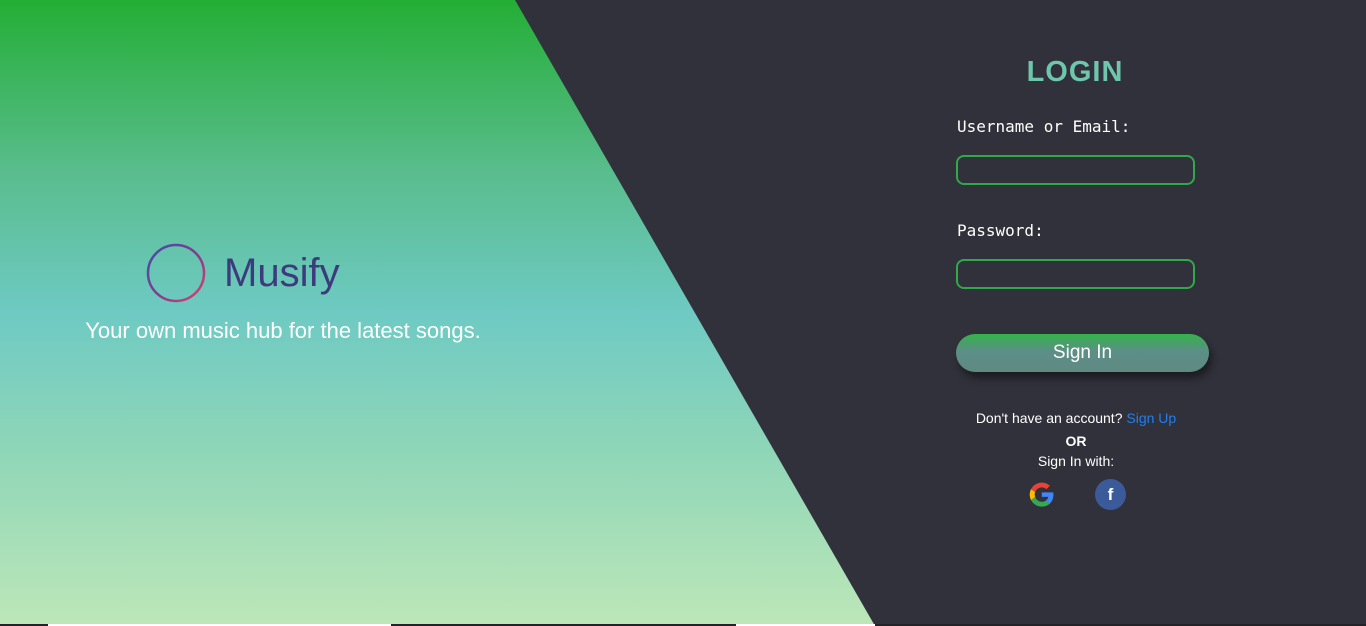 Image resolution: width=1366 pixels, height=626 pixels. Describe the element at coordinates (1000, 230) in the screenshot. I see `password-label: Password:` at that location.